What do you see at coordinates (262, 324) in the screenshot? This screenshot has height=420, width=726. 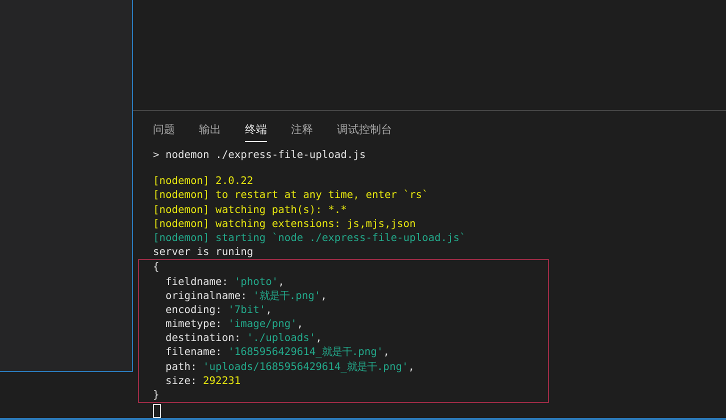 I see `terminal-text: 'image/png'` at bounding box center [262, 324].